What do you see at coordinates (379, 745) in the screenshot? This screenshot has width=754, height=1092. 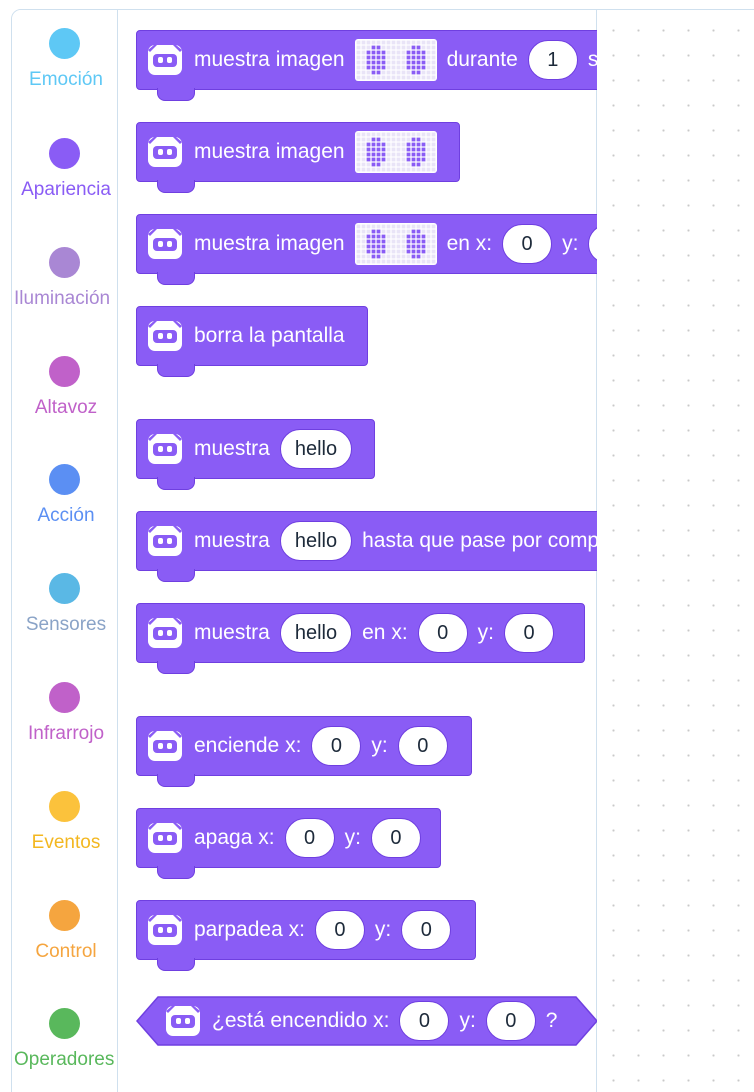 I see `block-text: y:` at bounding box center [379, 745].